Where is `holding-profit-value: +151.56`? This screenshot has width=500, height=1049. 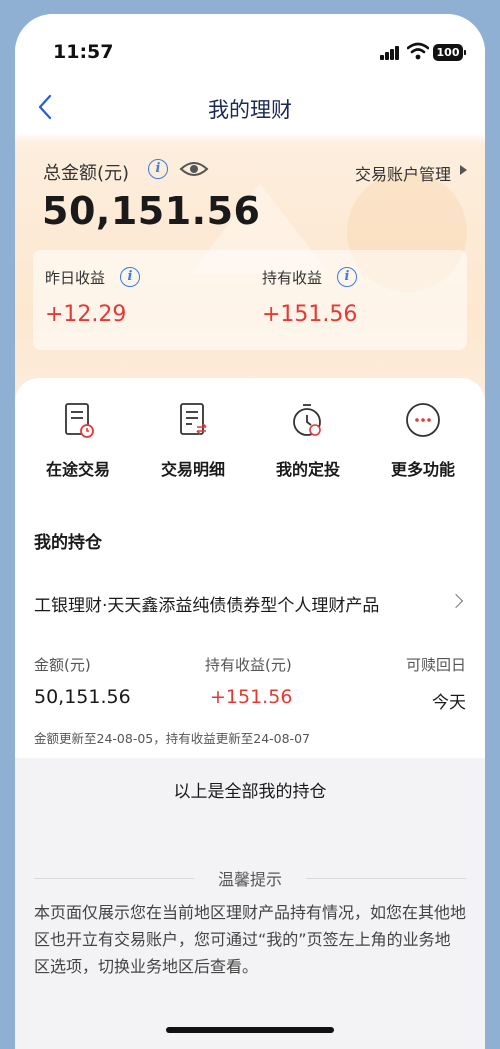 holding-profit-value: +151.56 is located at coordinates (251, 697).